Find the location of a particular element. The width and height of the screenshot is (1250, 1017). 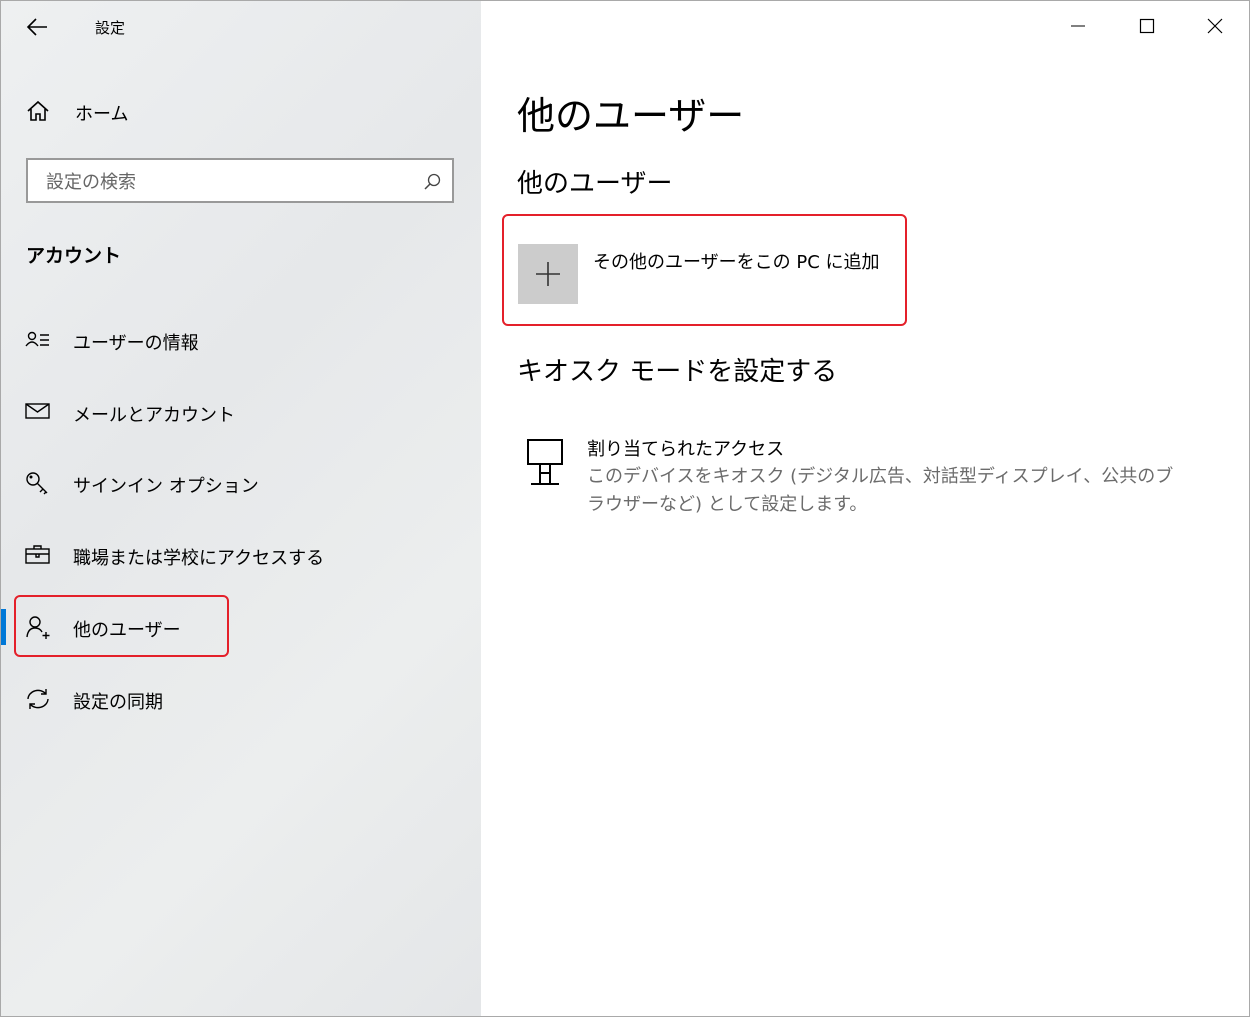

mail-icon is located at coordinates (37, 411).